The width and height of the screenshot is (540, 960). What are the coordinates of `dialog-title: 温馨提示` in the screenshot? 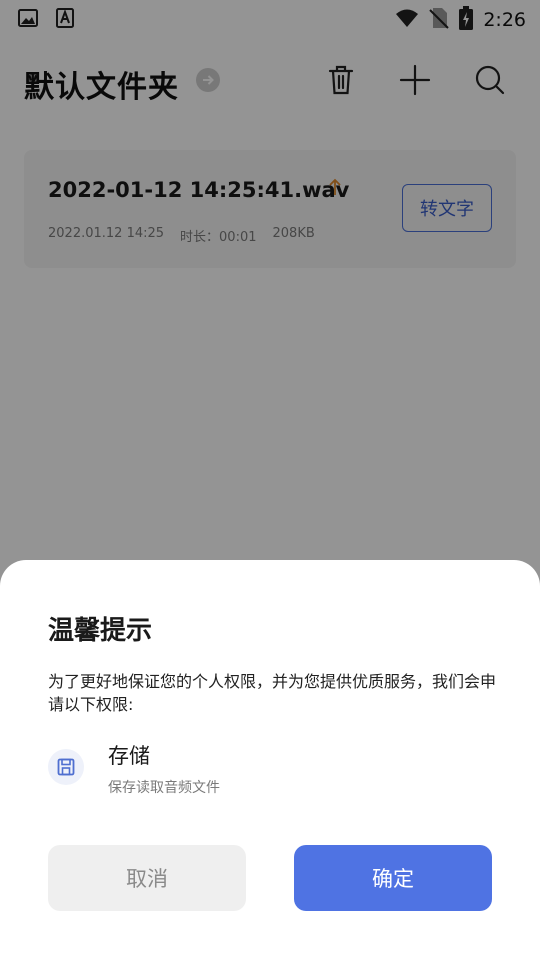 It's located at (100, 631).